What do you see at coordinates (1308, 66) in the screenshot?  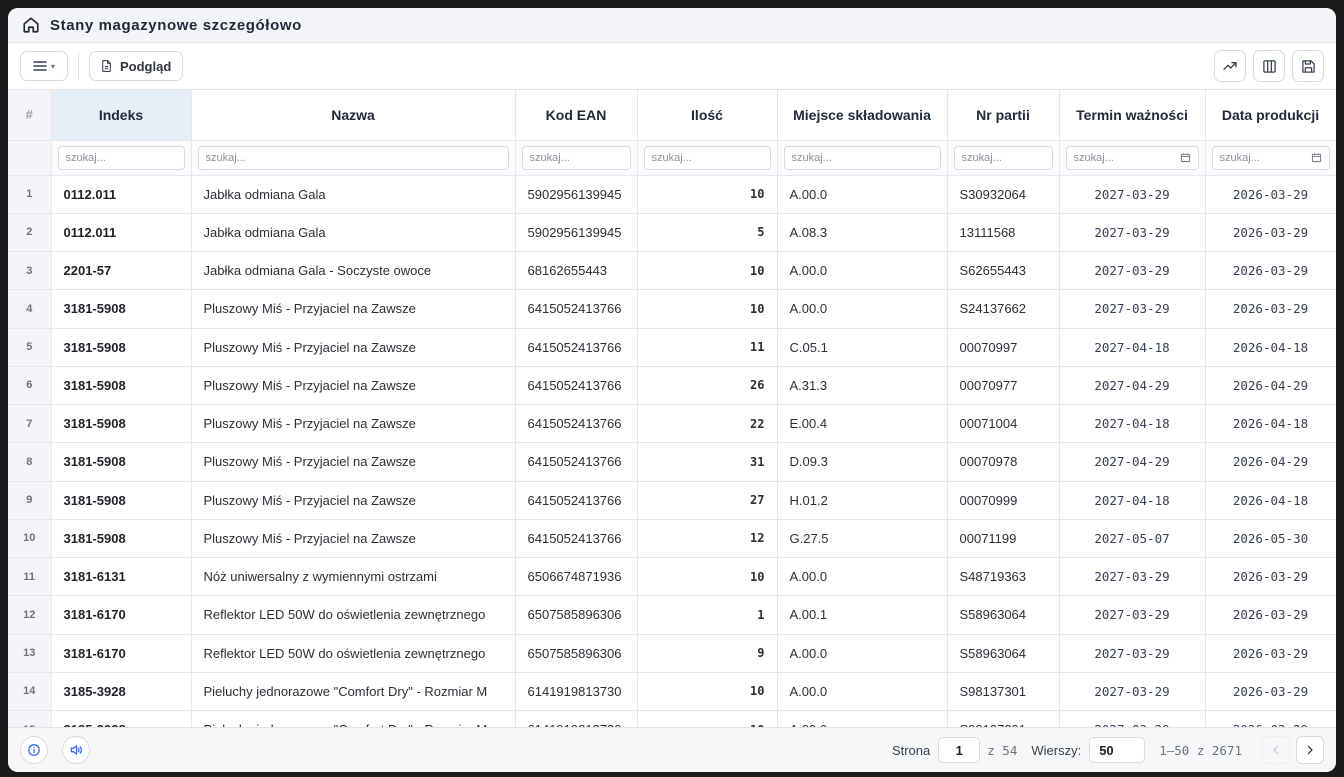 I see `save-button` at bounding box center [1308, 66].